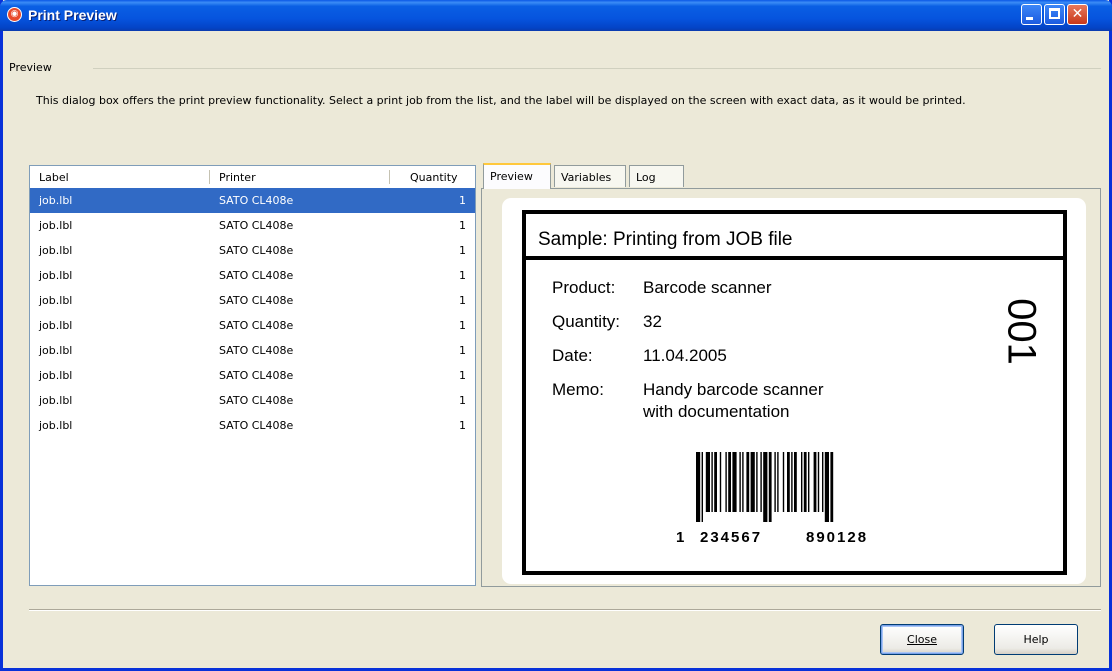  What do you see at coordinates (237, 177) in the screenshot?
I see `column-header-printer: Printer` at bounding box center [237, 177].